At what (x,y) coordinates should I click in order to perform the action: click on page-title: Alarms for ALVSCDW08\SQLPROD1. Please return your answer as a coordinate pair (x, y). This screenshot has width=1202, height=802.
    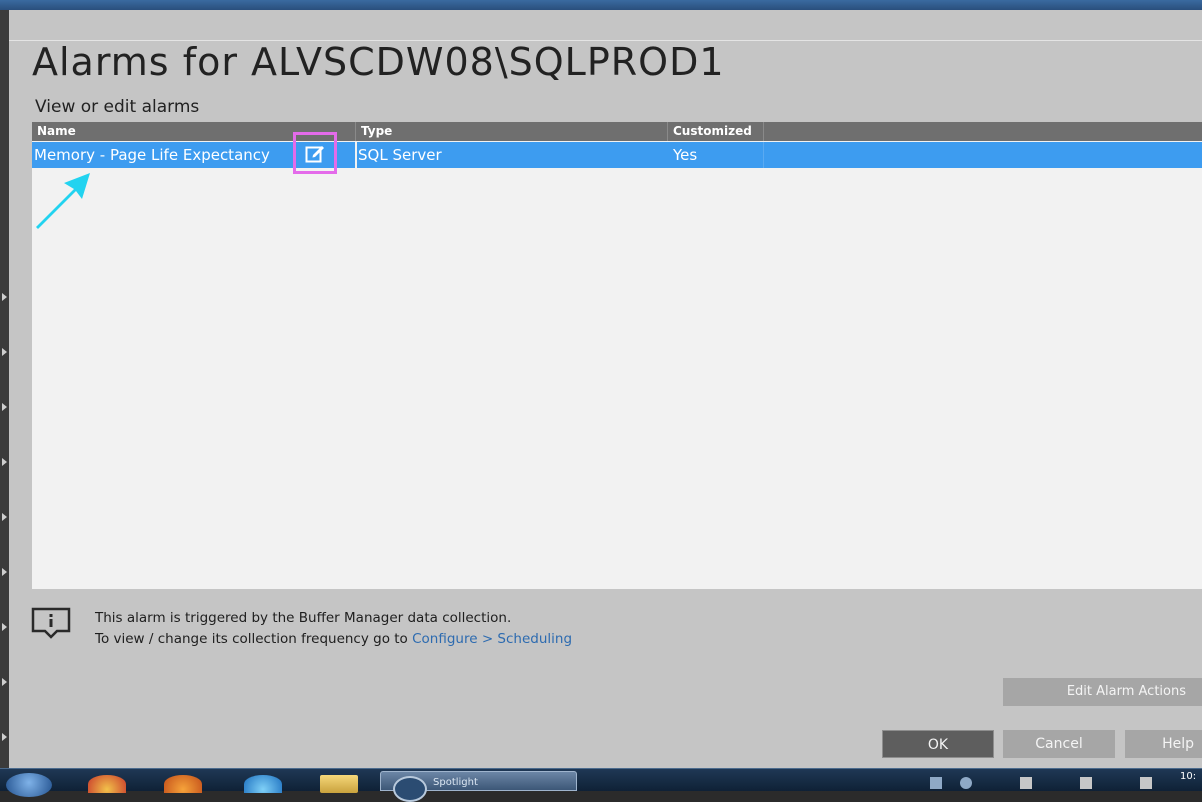
    Looking at the image, I should click on (378, 62).